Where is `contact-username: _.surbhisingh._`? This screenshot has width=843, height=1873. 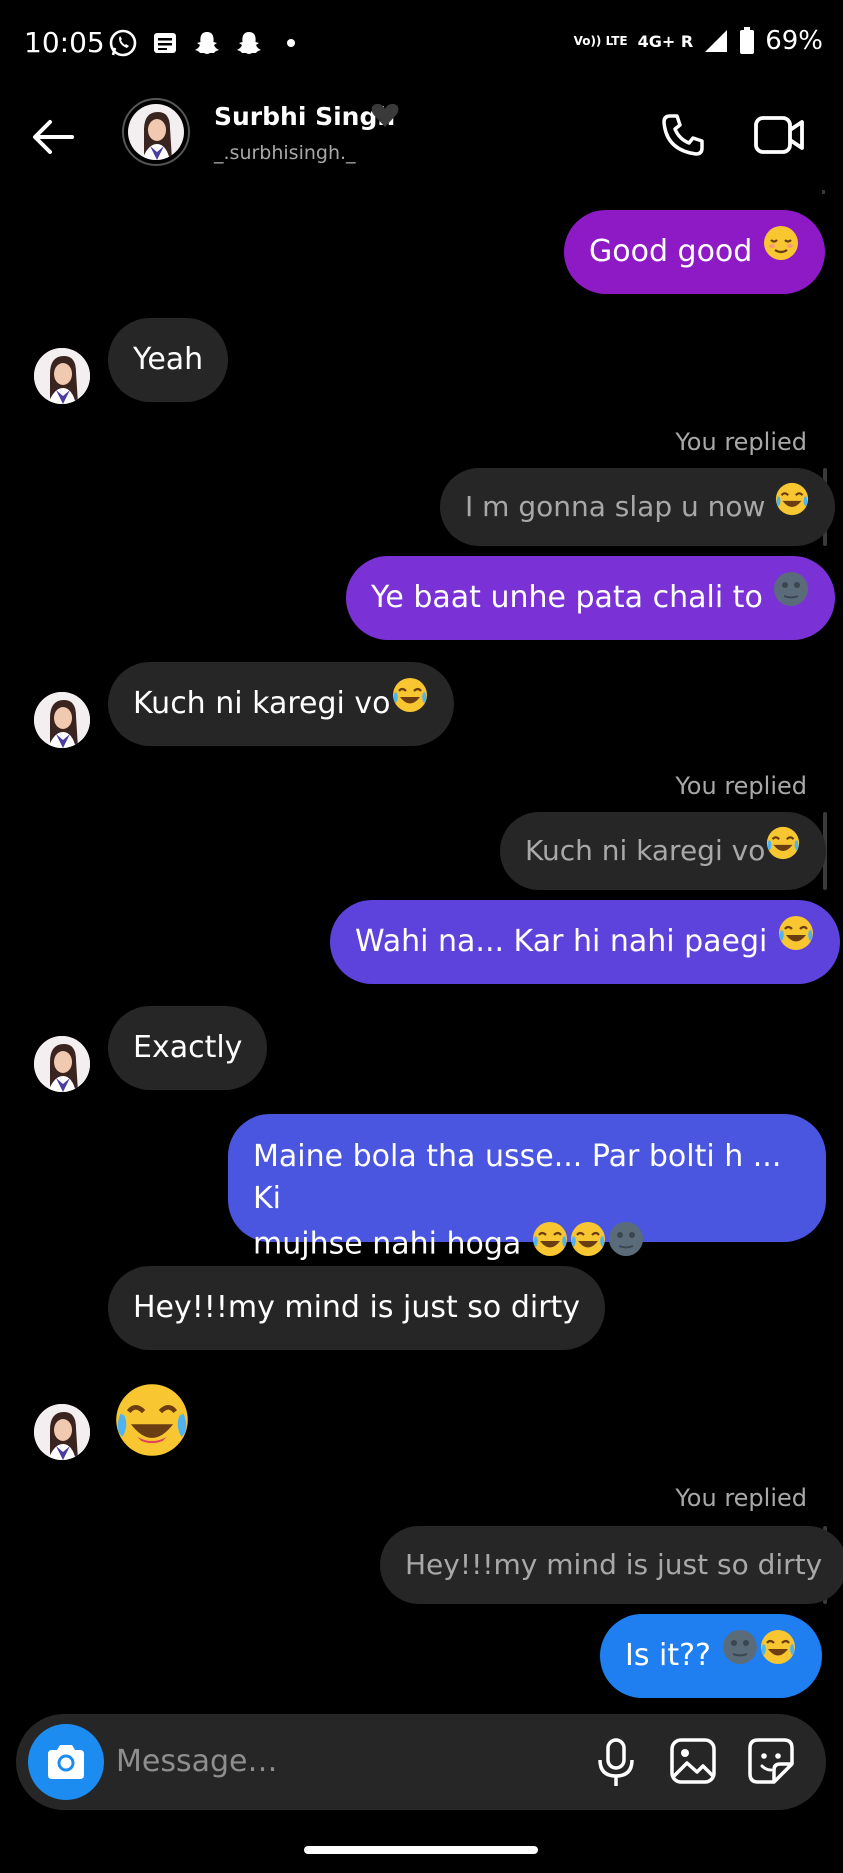
contact-username: _.surbhisingh._ is located at coordinates (285, 153).